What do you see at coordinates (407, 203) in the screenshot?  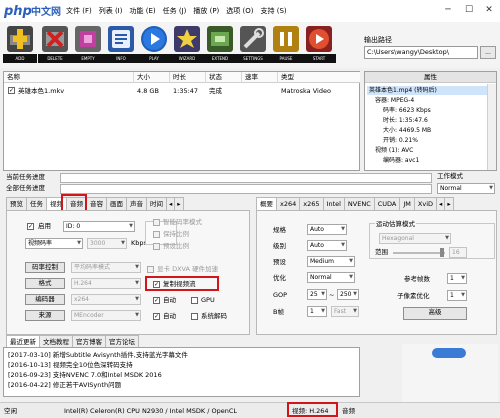 I see `tab-jm: JM` at bounding box center [407, 203].